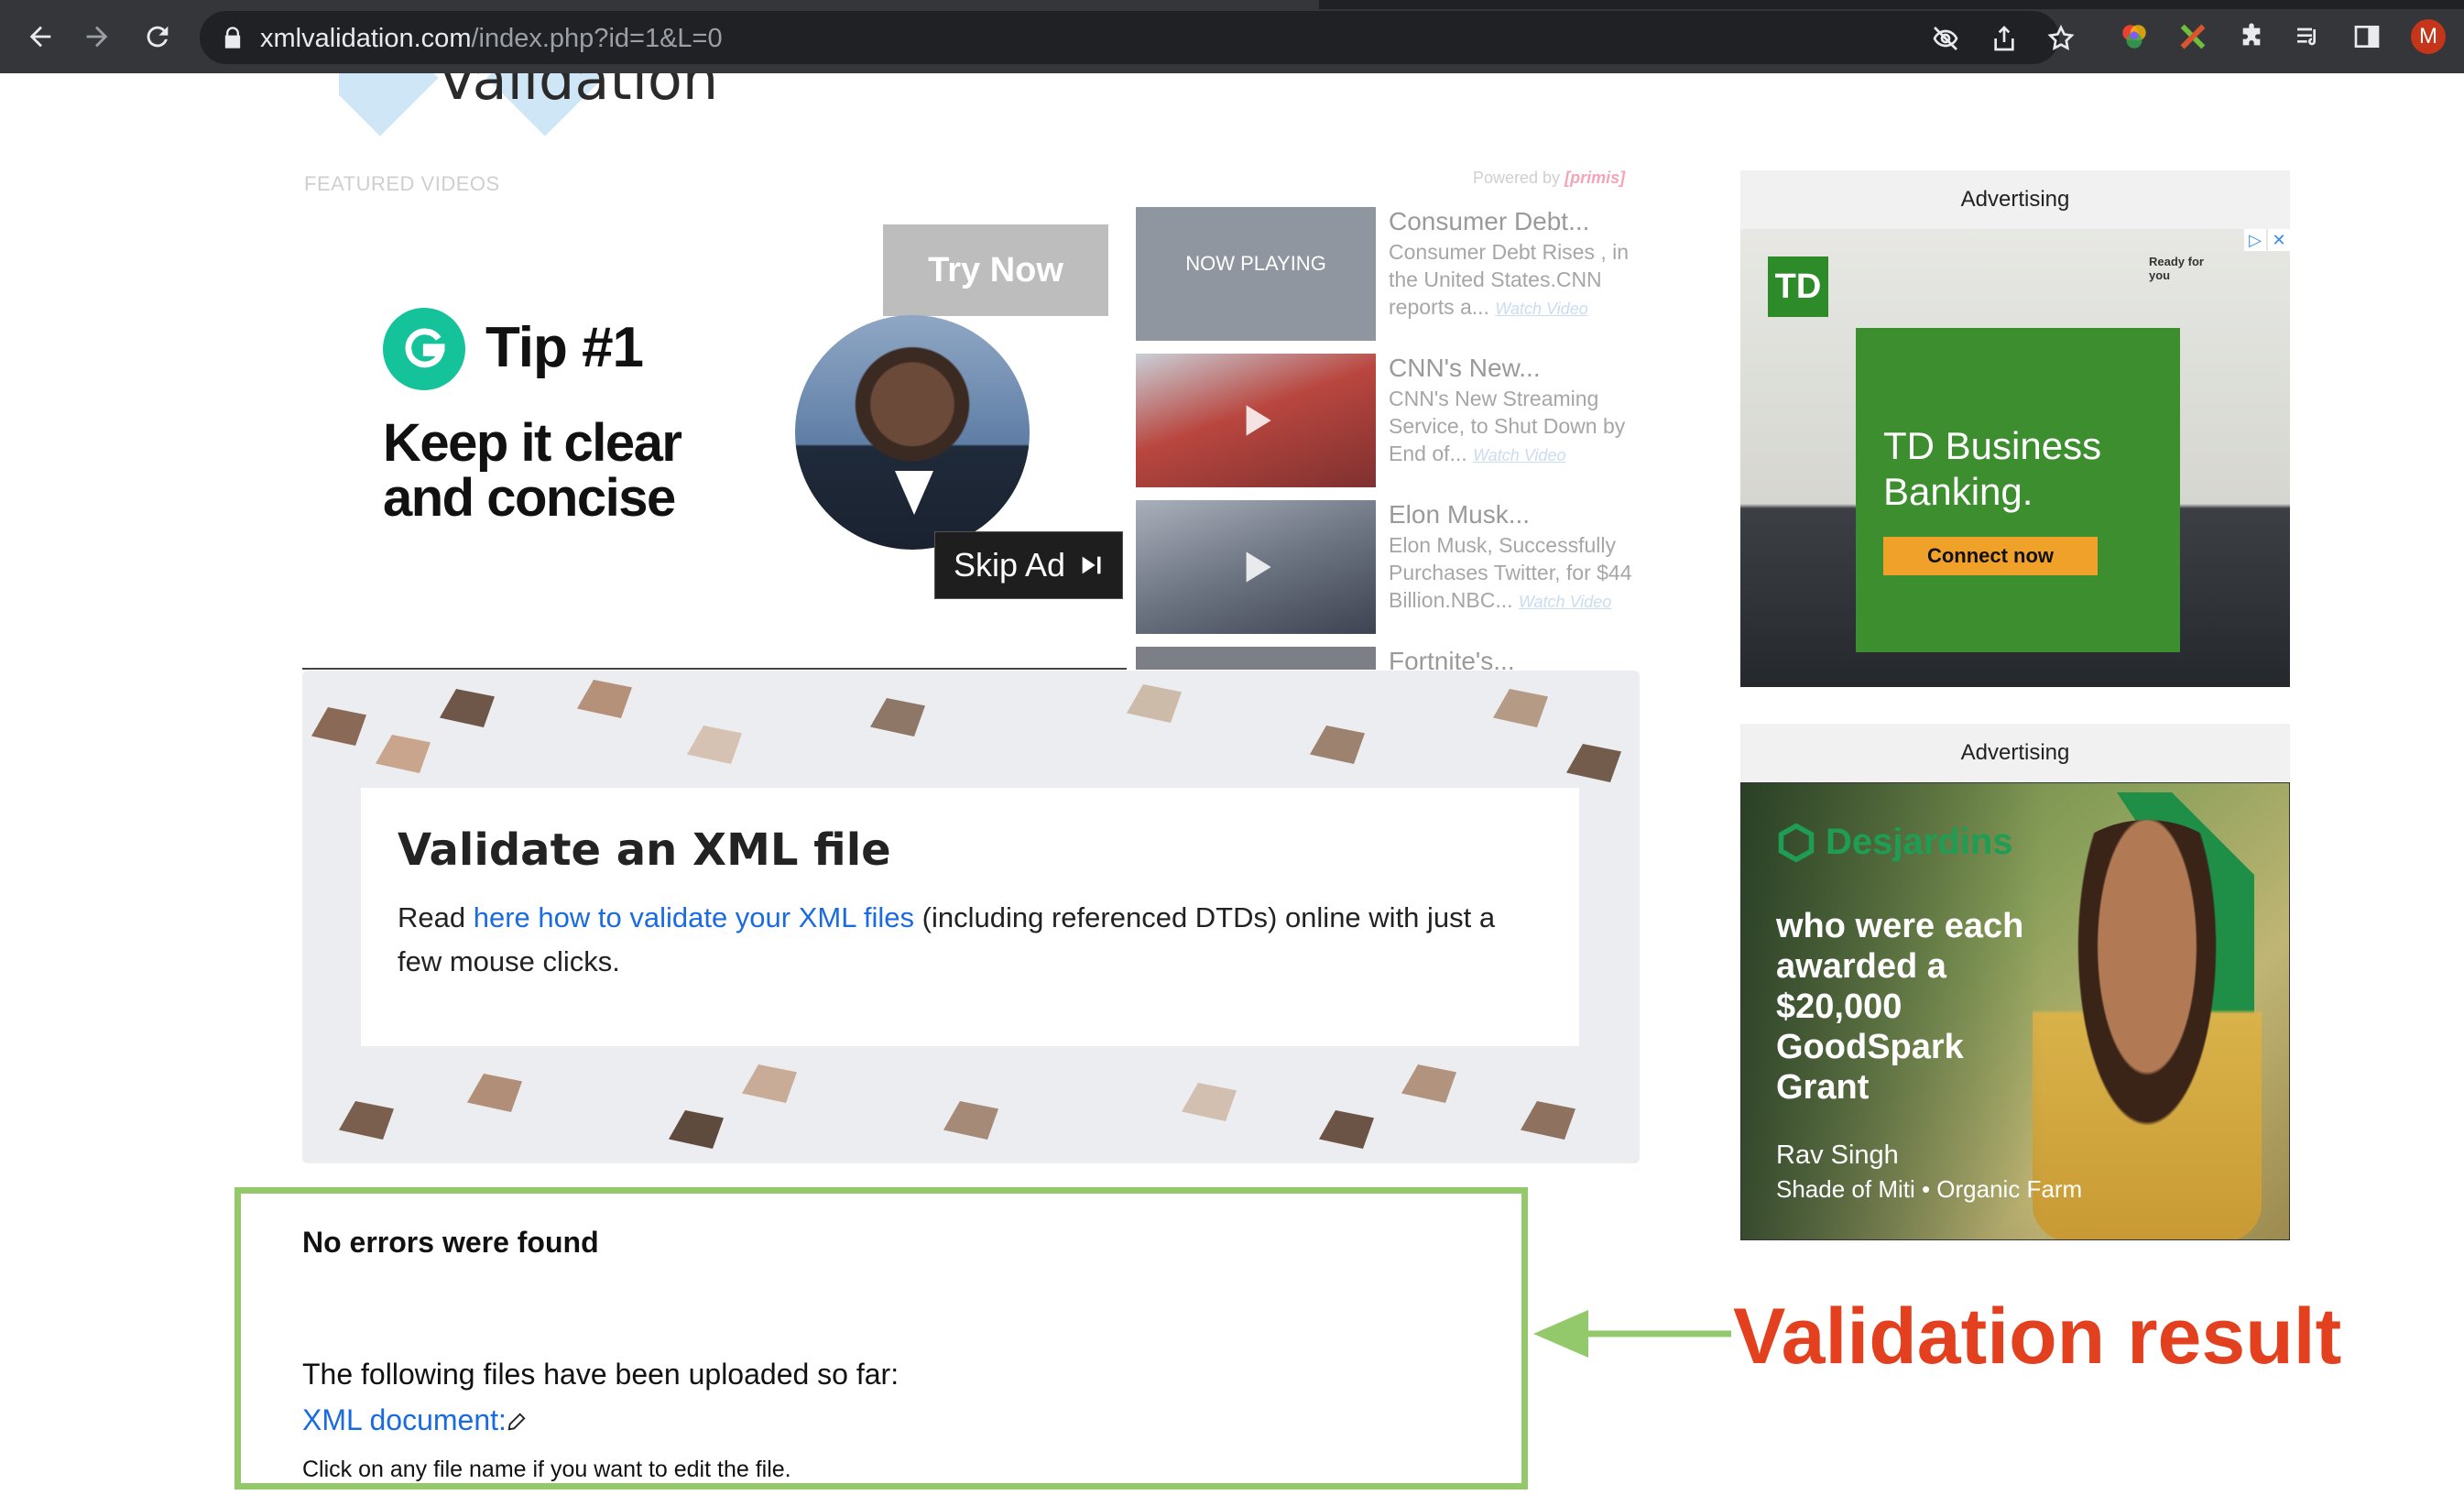 The image size is (2464, 1506). Describe the element at coordinates (644, 850) in the screenshot. I see `page-title: Validate an XML file` at that location.